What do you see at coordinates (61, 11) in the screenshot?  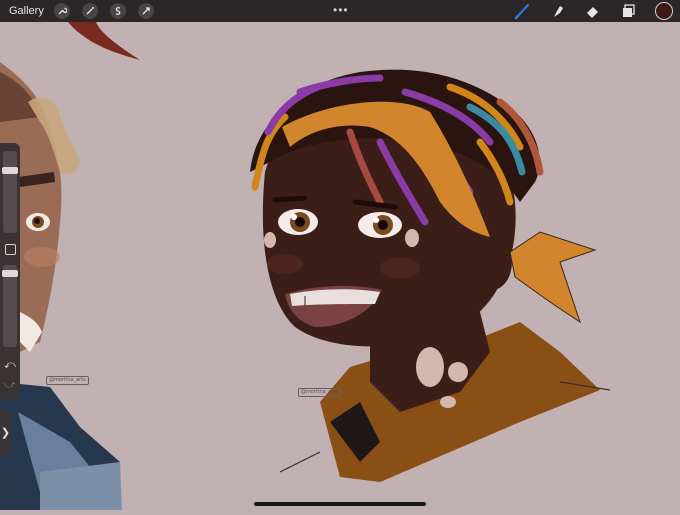 I see `wrench-icon` at bounding box center [61, 11].